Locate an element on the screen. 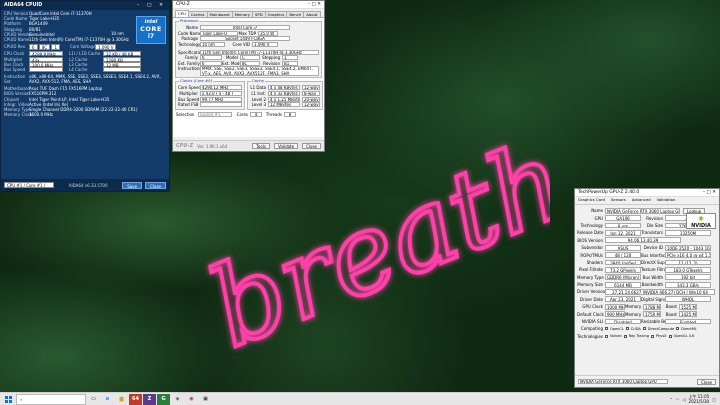 This screenshot has width=720, height=405. app-icon: ▣ is located at coordinates (205, 399).